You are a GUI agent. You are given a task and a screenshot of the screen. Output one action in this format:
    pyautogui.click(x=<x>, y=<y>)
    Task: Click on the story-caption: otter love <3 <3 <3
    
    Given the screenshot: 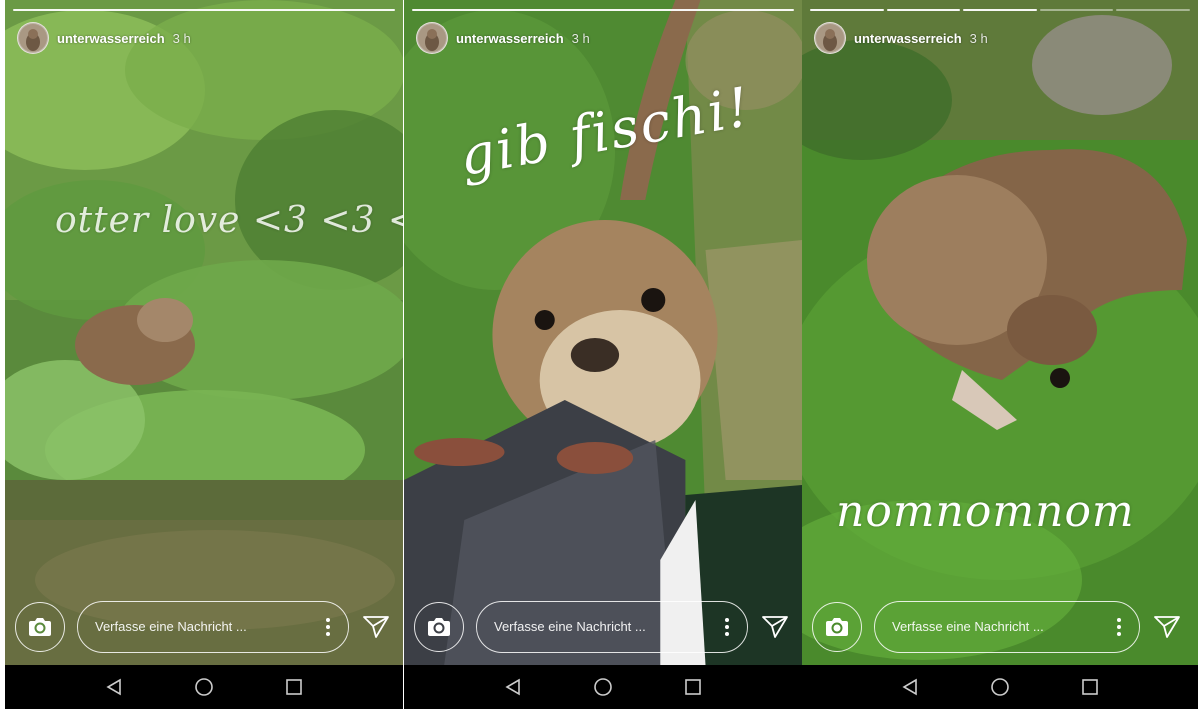 What is the action you would take?
    pyautogui.click(x=229, y=220)
    